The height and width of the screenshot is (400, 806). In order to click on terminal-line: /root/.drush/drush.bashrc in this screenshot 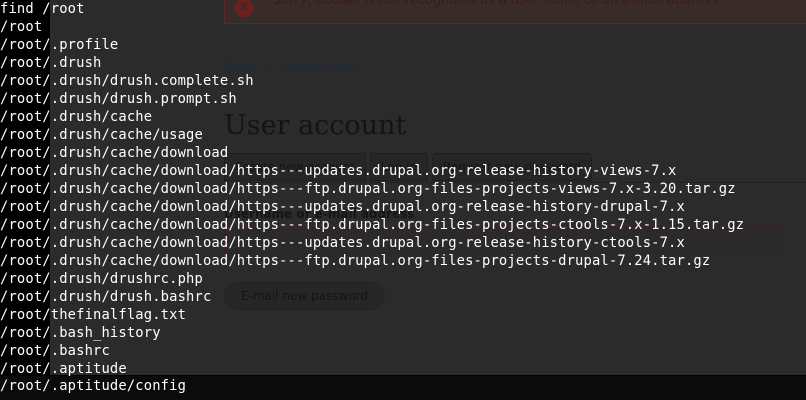, I will do `click(106, 297)`.